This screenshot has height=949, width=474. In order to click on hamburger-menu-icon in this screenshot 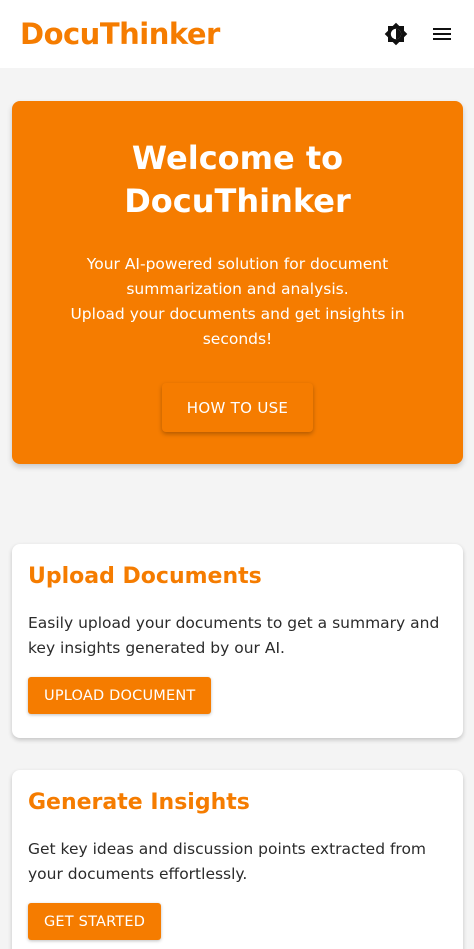, I will do `click(442, 34)`.